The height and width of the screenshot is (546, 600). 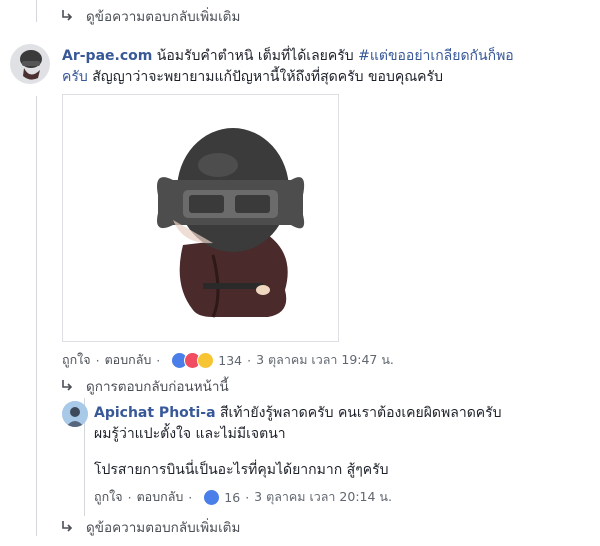 I want to click on hashtag-link-cont: ครับ, so click(x=75, y=77).